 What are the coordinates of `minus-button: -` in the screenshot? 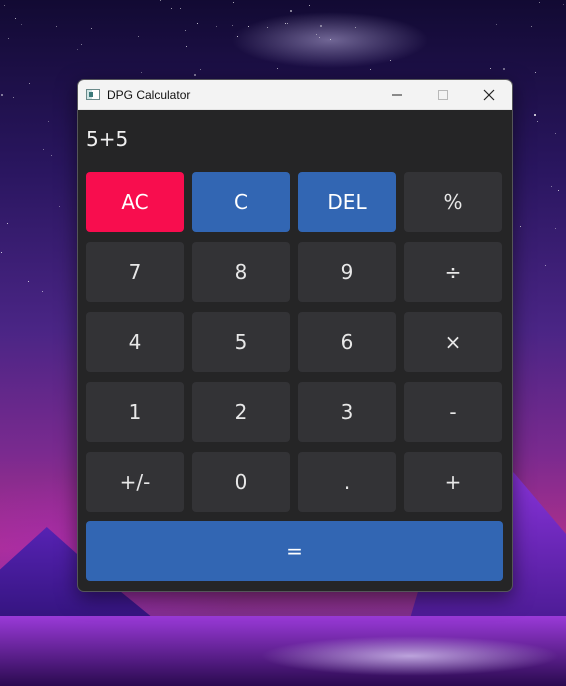 It's located at (453, 412).